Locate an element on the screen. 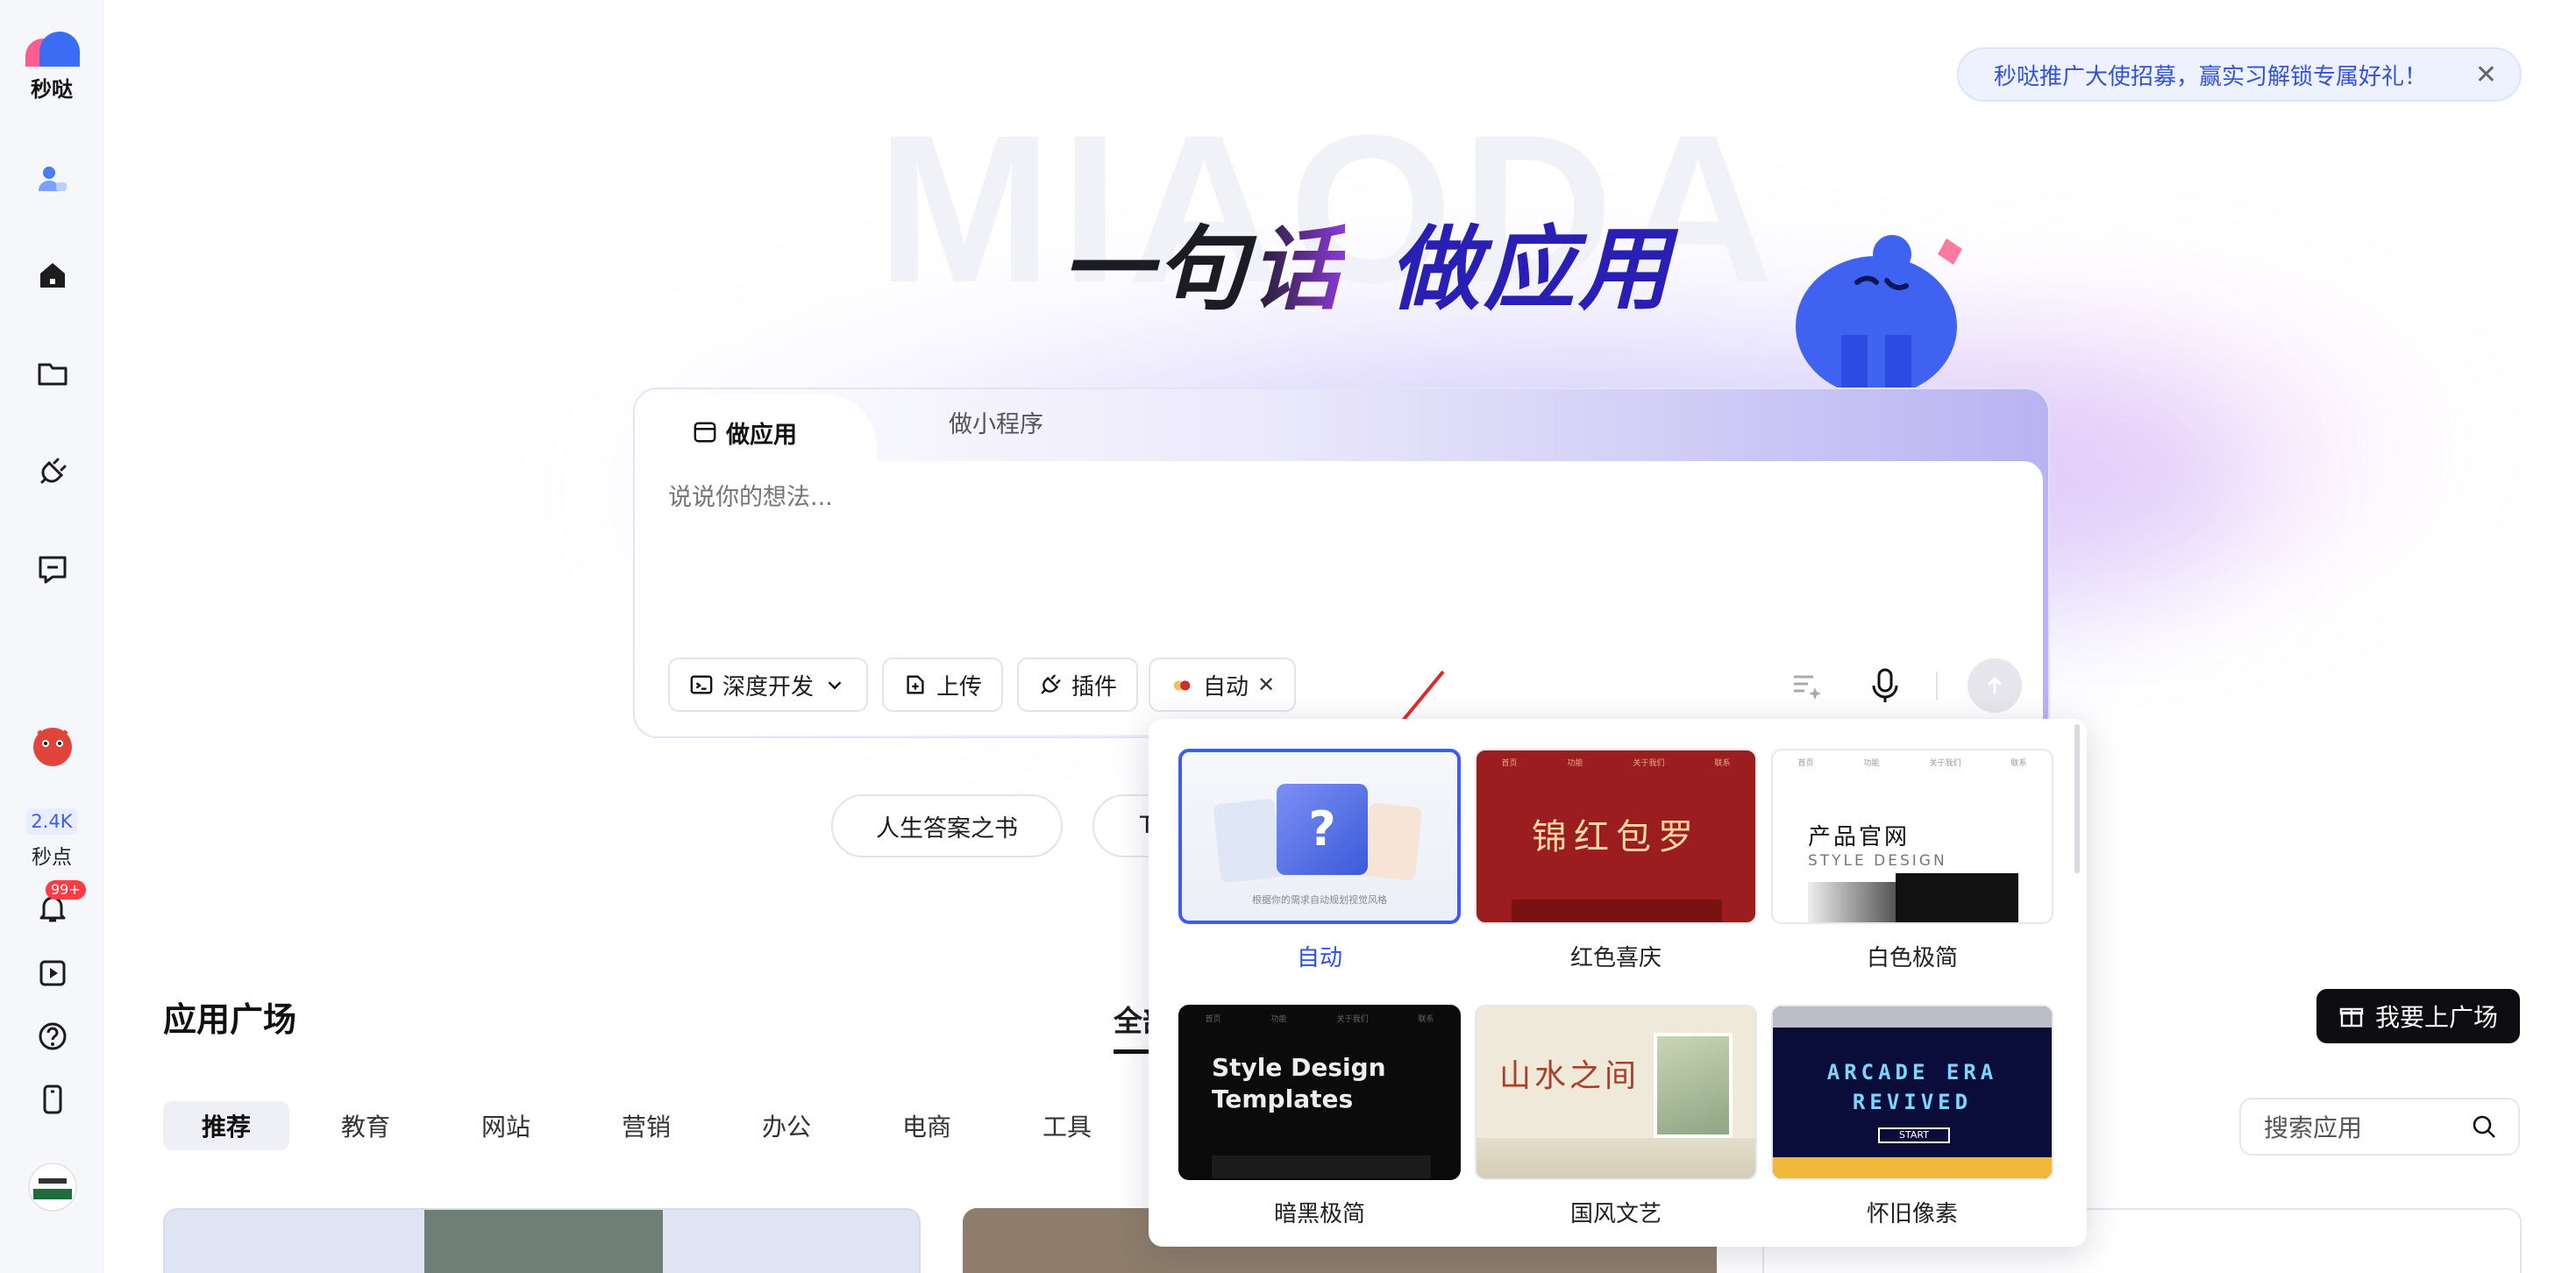 This screenshot has width=2576, height=1273. publish-to-plaza-button: 我要上广场 is located at coordinates (2418, 1016).